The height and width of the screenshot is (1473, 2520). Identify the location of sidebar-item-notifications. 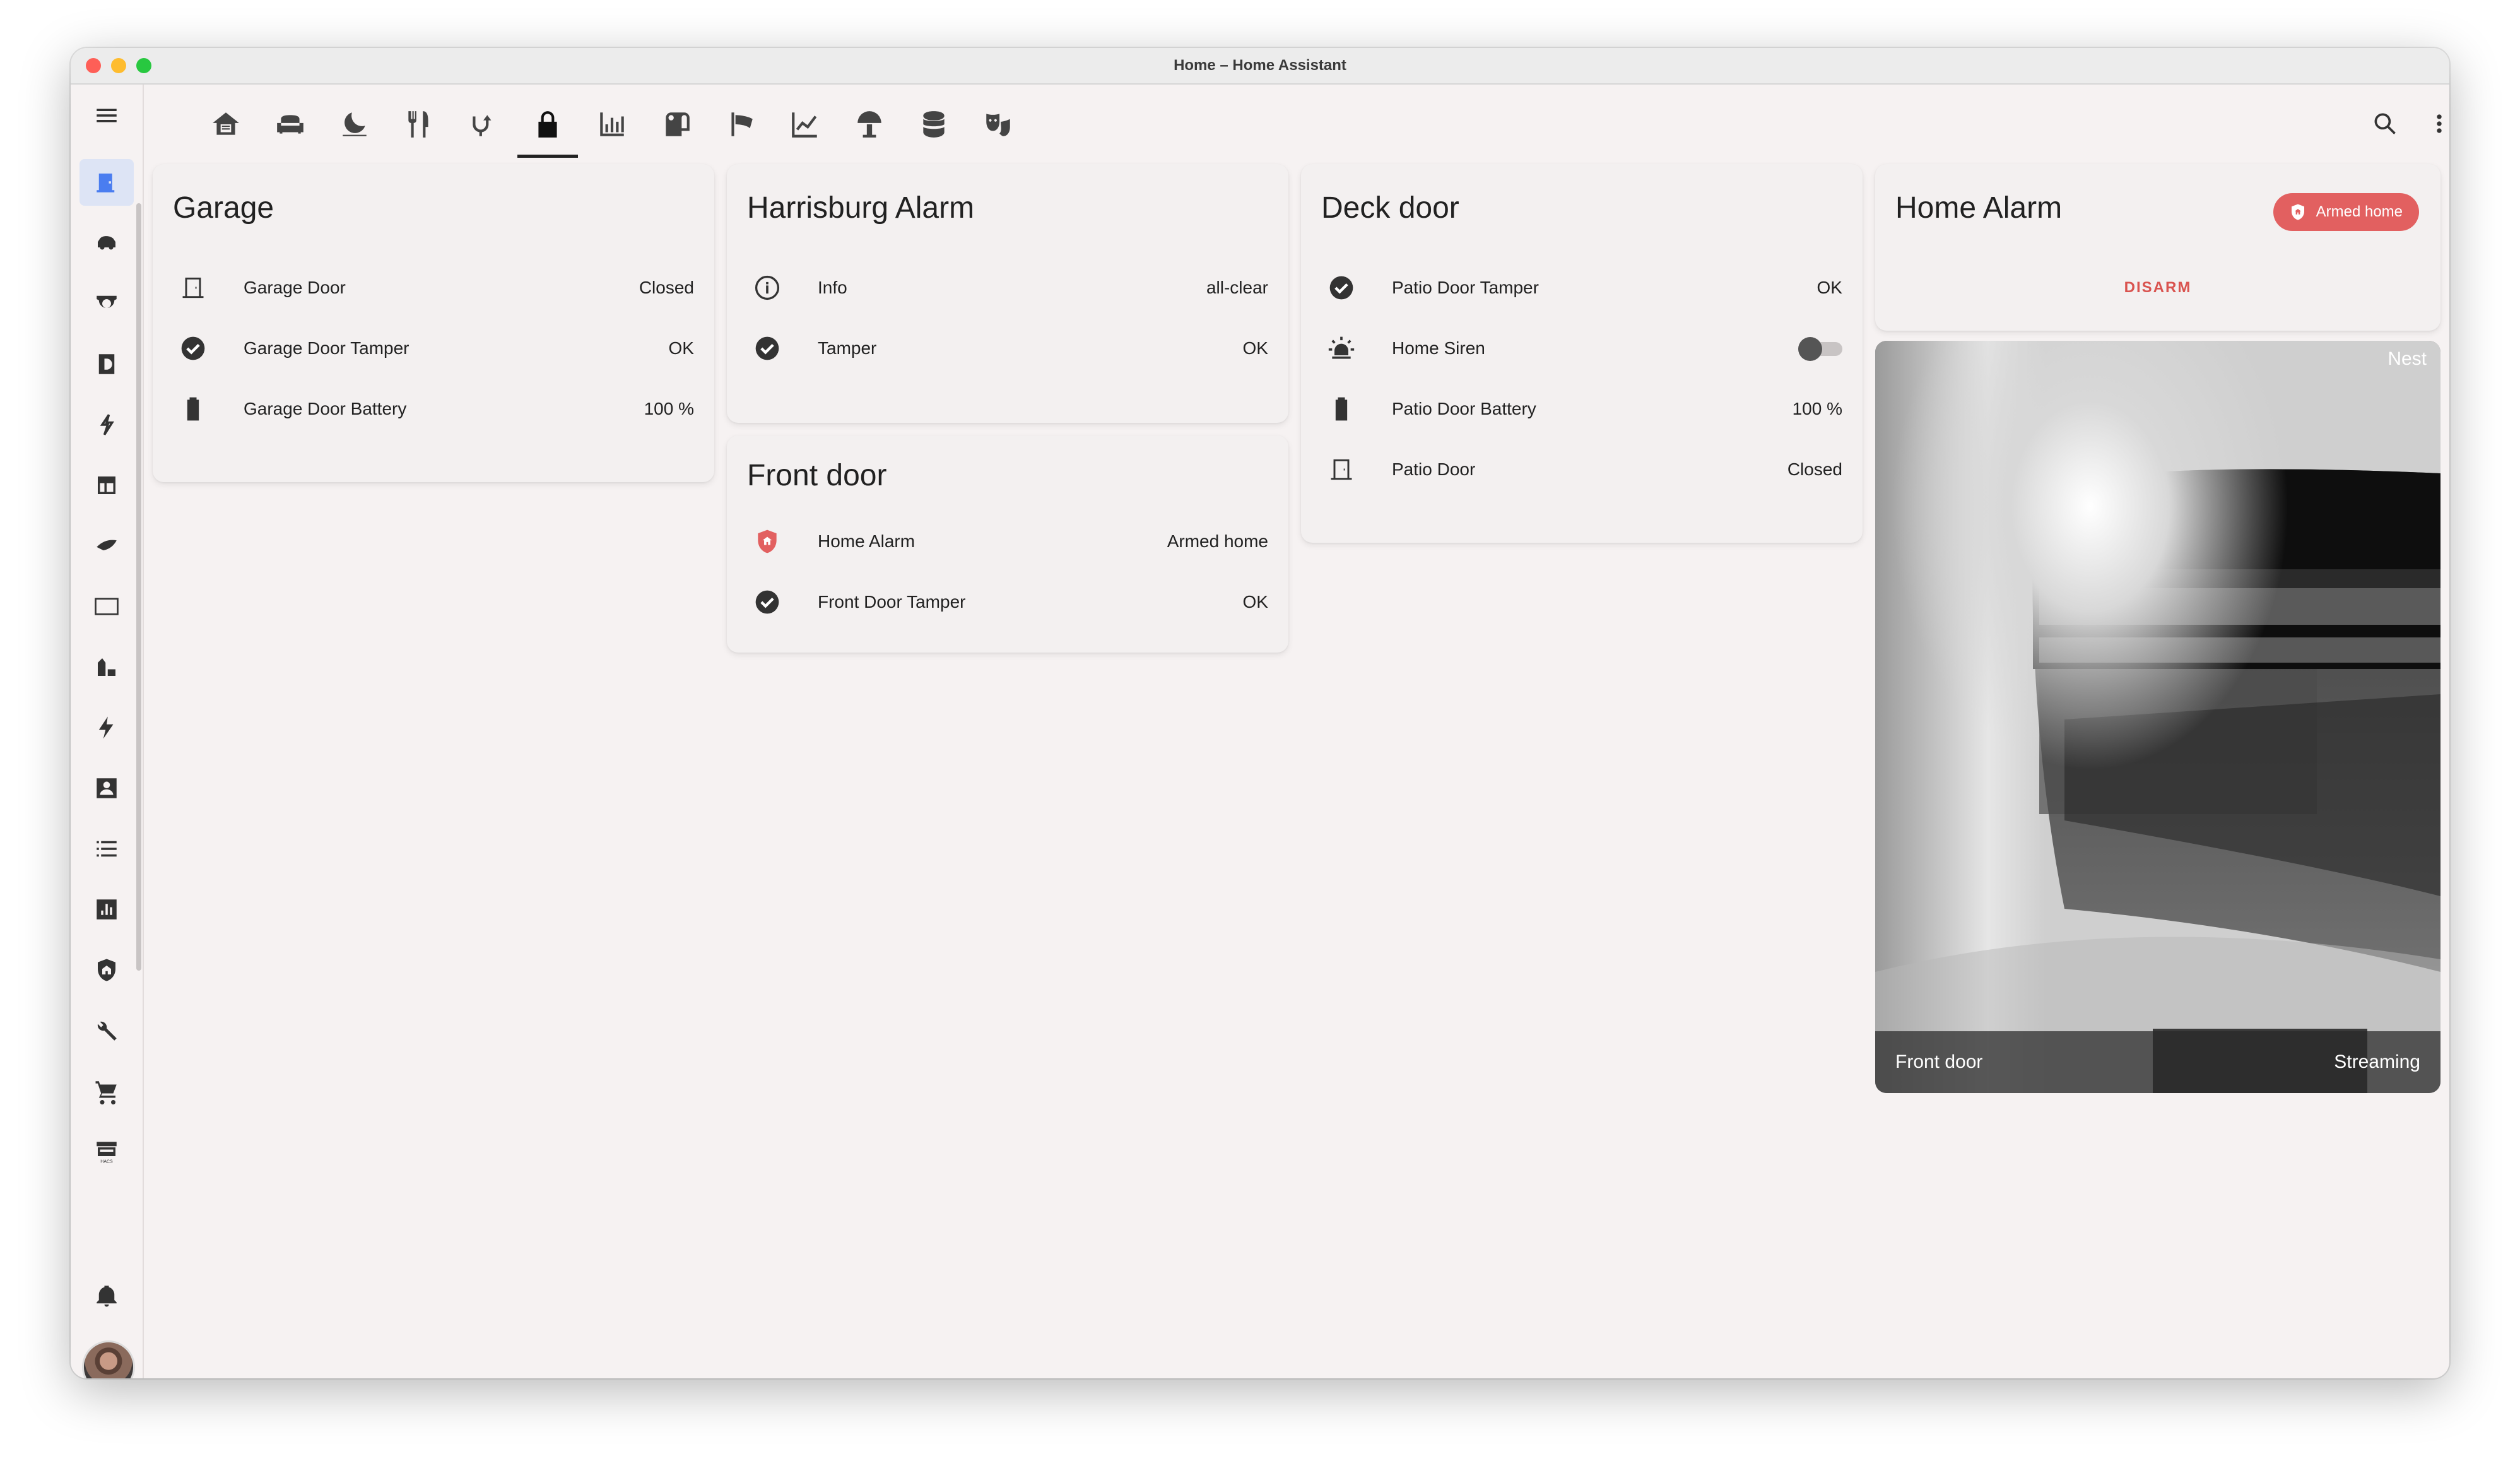
(106, 1296).